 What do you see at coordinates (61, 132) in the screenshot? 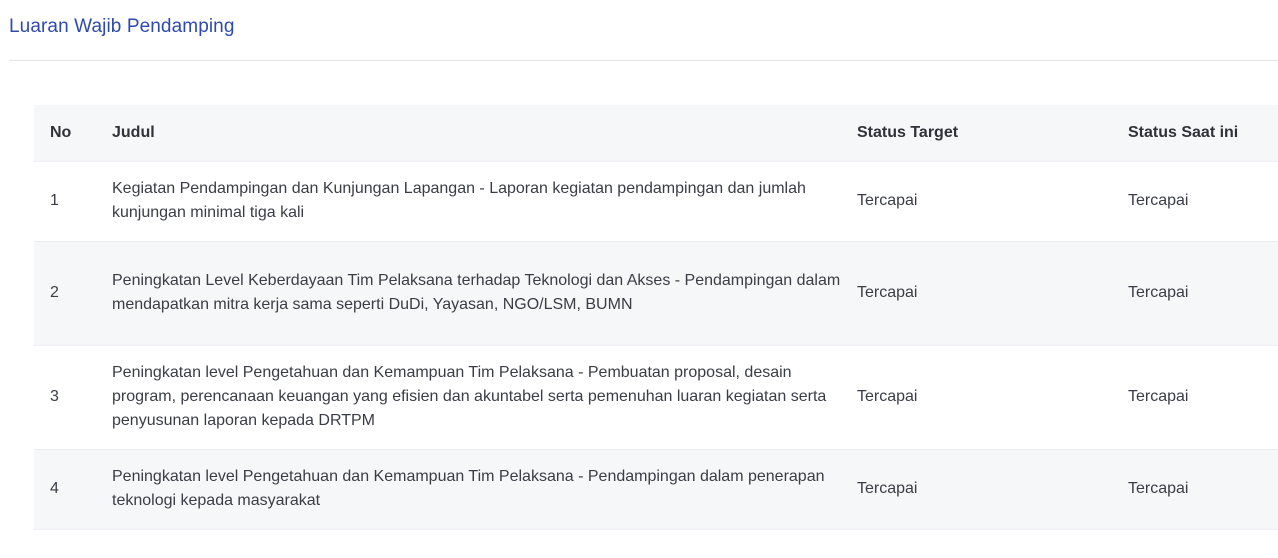
I see `column-header-no: No` at bounding box center [61, 132].